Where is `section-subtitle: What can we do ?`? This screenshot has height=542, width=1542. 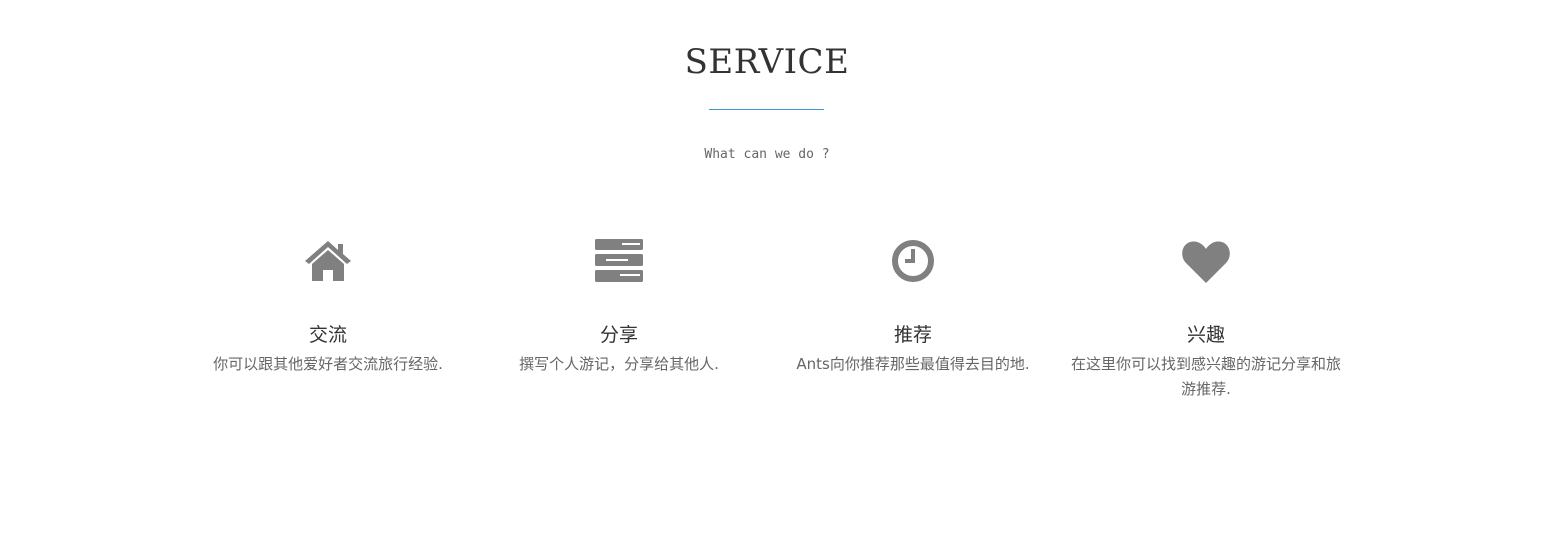
section-subtitle: What can we do ? is located at coordinates (767, 154).